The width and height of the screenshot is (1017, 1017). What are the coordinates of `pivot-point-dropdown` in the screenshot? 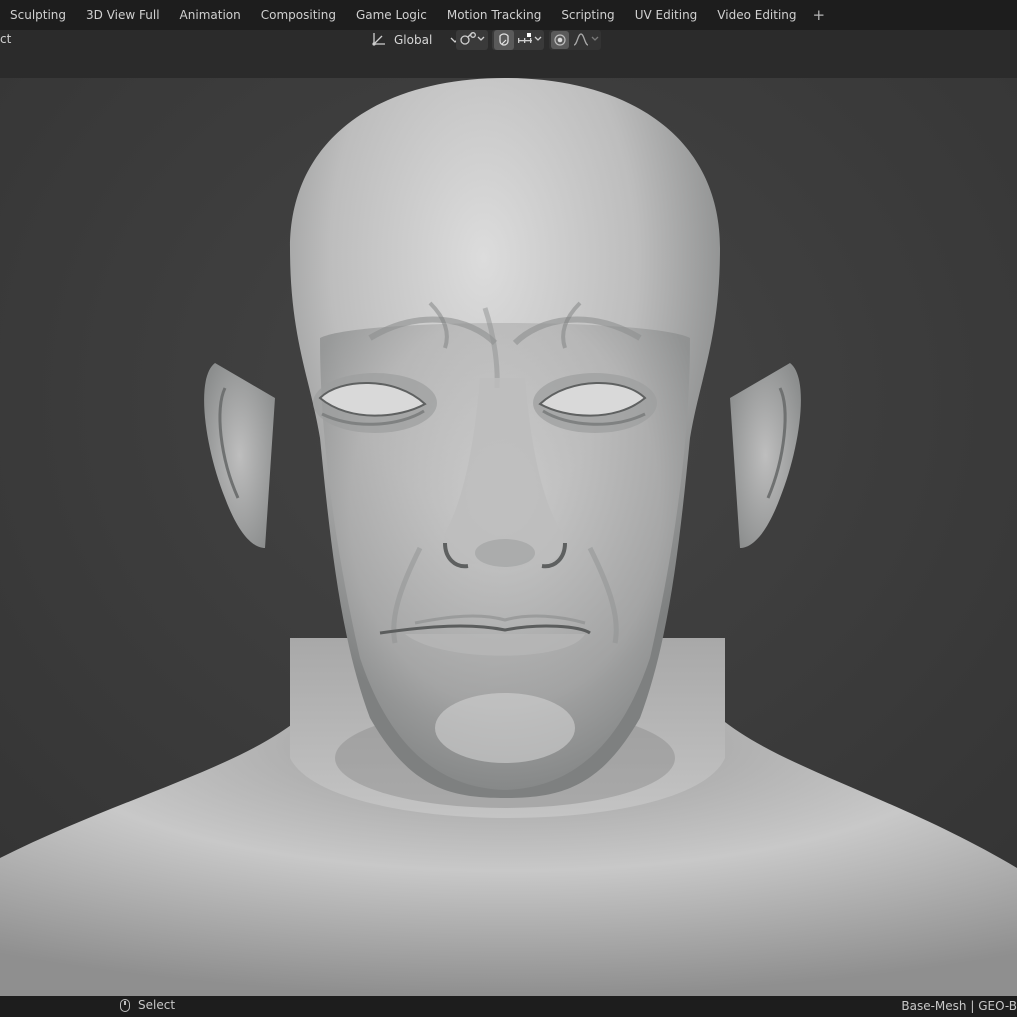 It's located at (472, 40).